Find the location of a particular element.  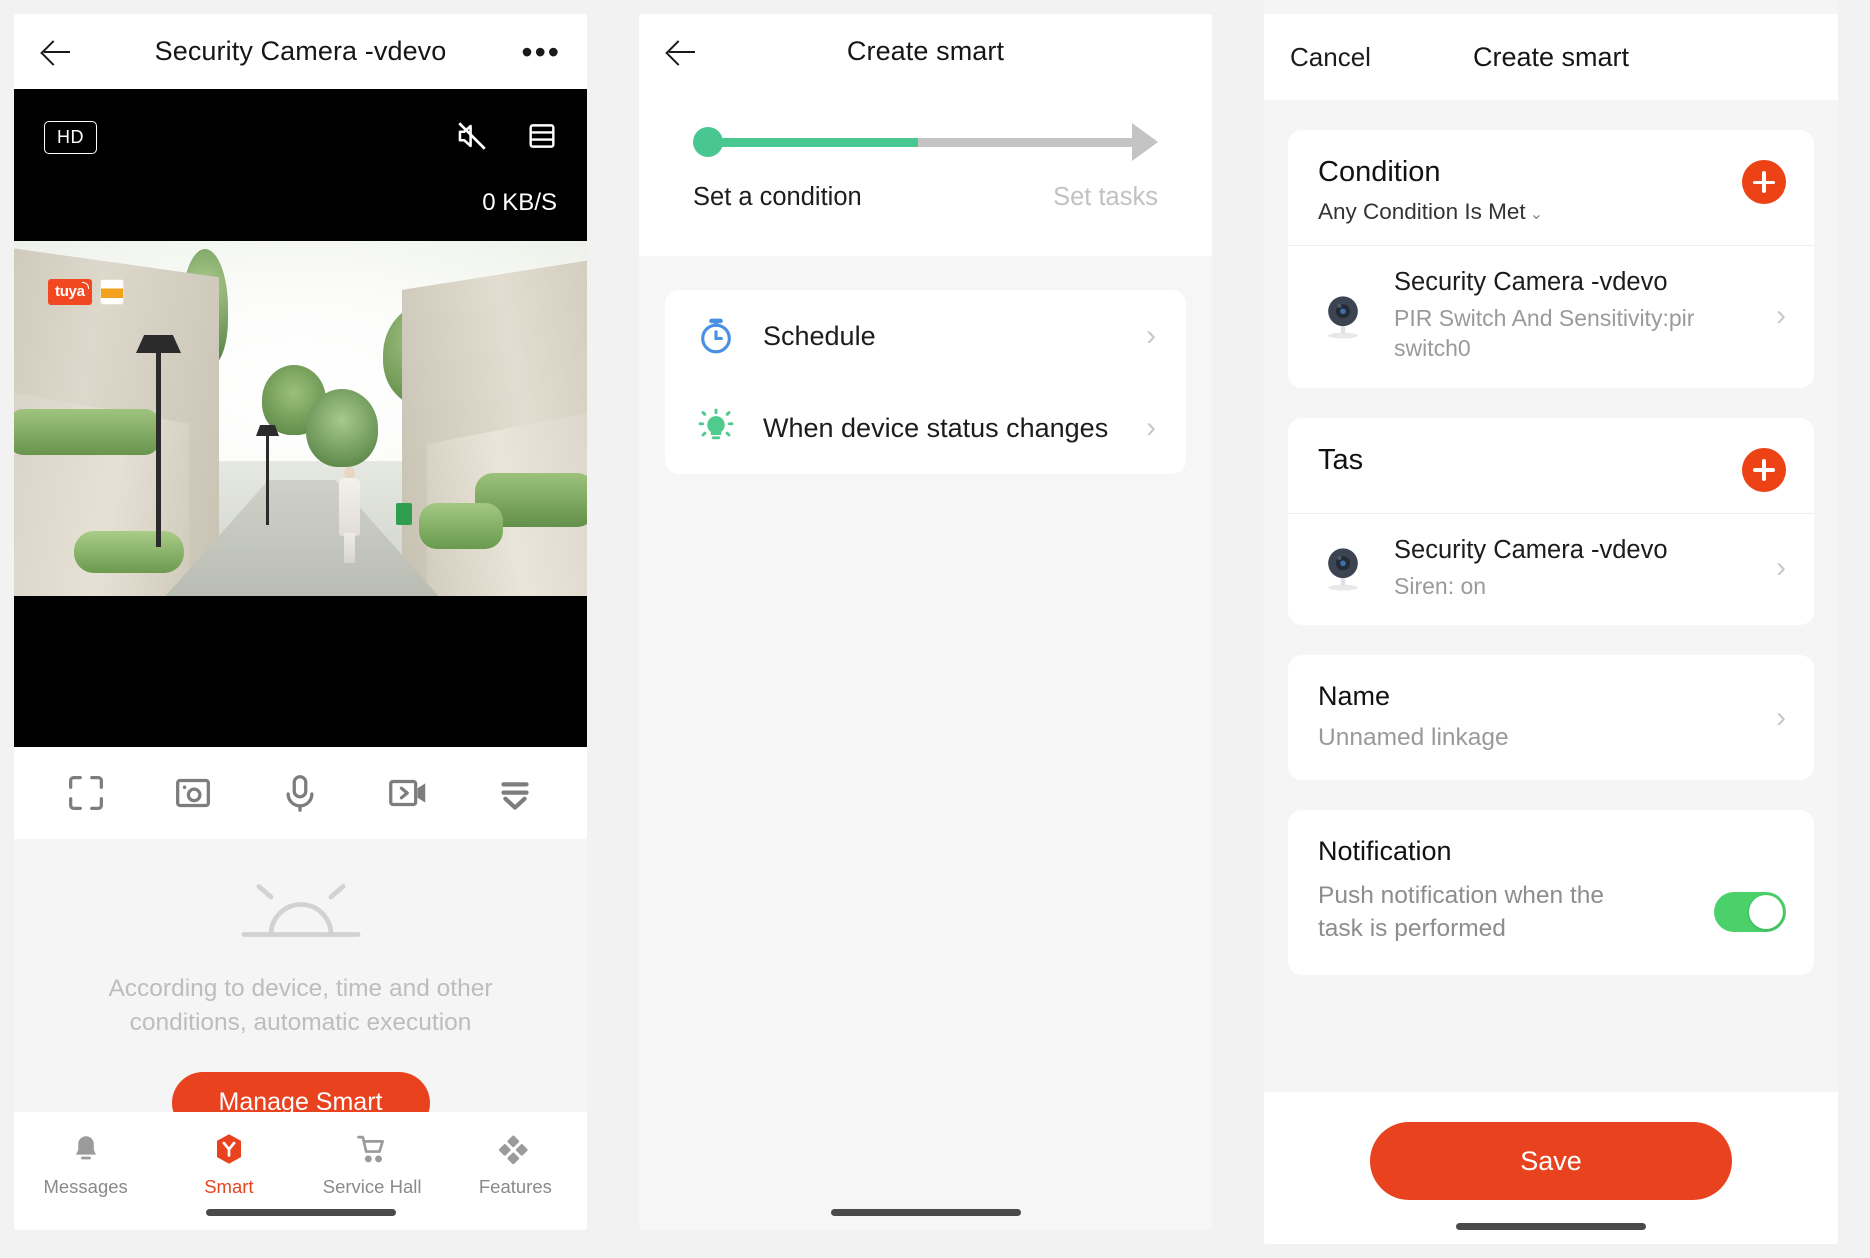

tab-features: Features is located at coordinates (515, 1179).